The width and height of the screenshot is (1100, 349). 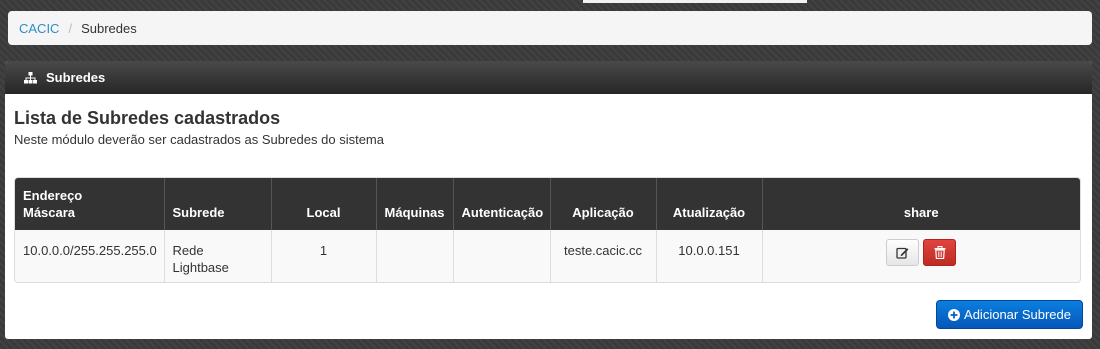 What do you see at coordinates (76, 77) in the screenshot?
I see `panel-header-title: Subredes` at bounding box center [76, 77].